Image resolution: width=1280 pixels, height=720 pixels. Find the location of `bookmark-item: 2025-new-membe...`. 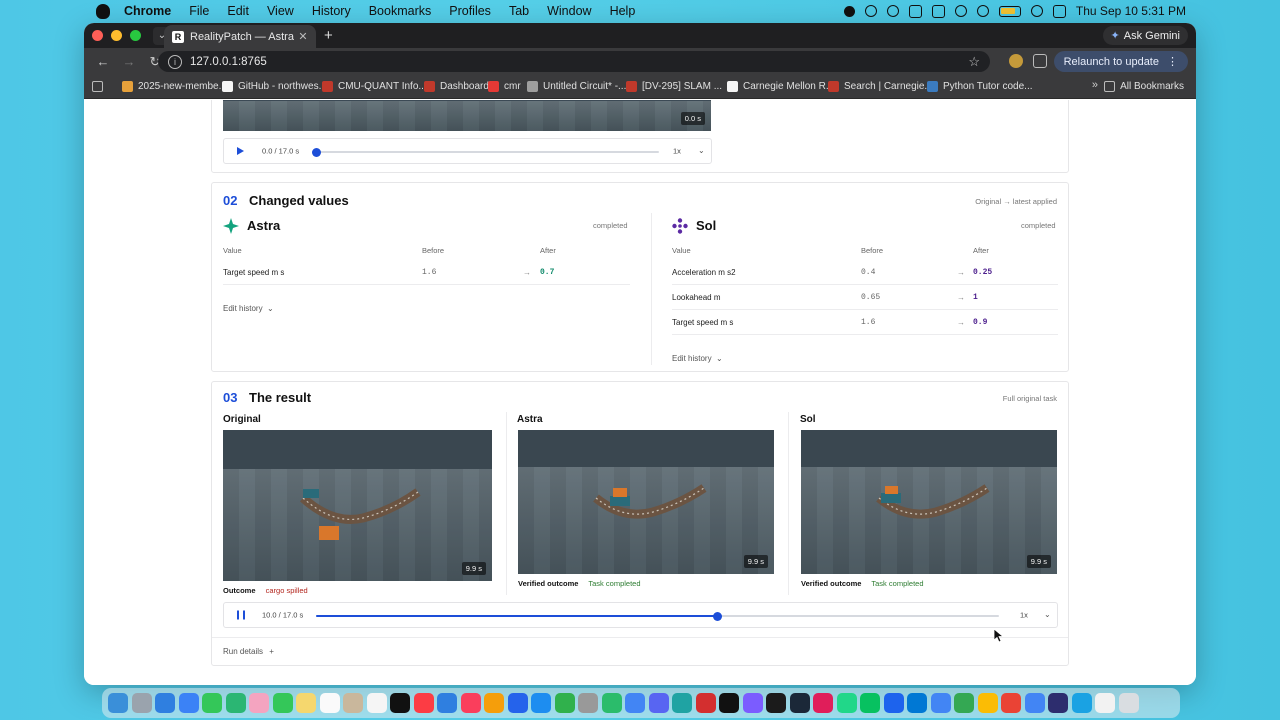

bookmark-item: 2025-new-membe... is located at coordinates (174, 86).